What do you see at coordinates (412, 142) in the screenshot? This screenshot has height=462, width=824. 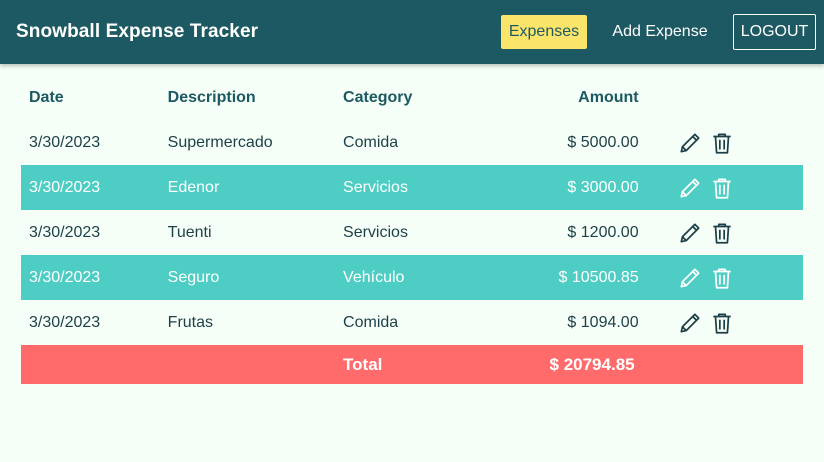 I see `table-row: 3/30/2023 Supermercado Comida $ 5000.00` at bounding box center [412, 142].